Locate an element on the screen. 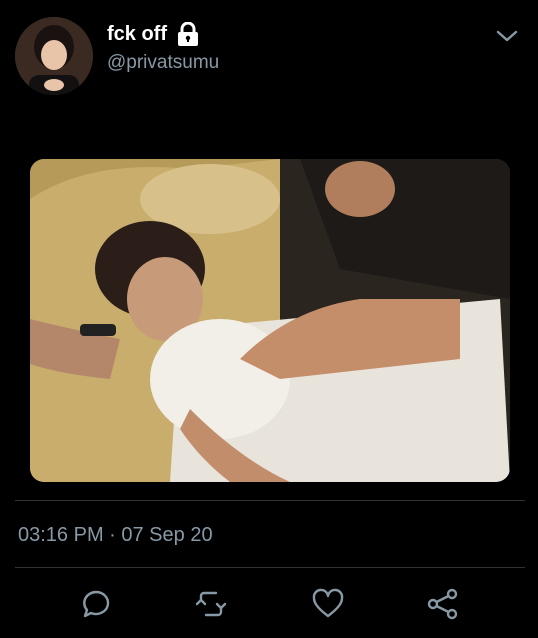  display-name: fck off is located at coordinates (137, 34).